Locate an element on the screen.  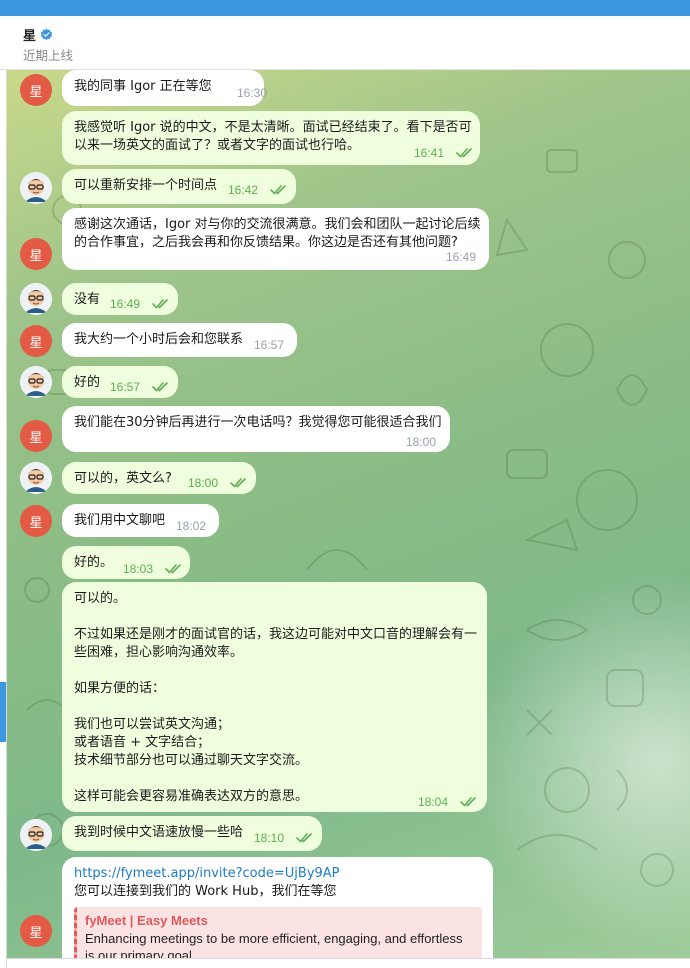
message-bubble: 我大约一个小时后会和您联系 16:57 is located at coordinates (179, 340).